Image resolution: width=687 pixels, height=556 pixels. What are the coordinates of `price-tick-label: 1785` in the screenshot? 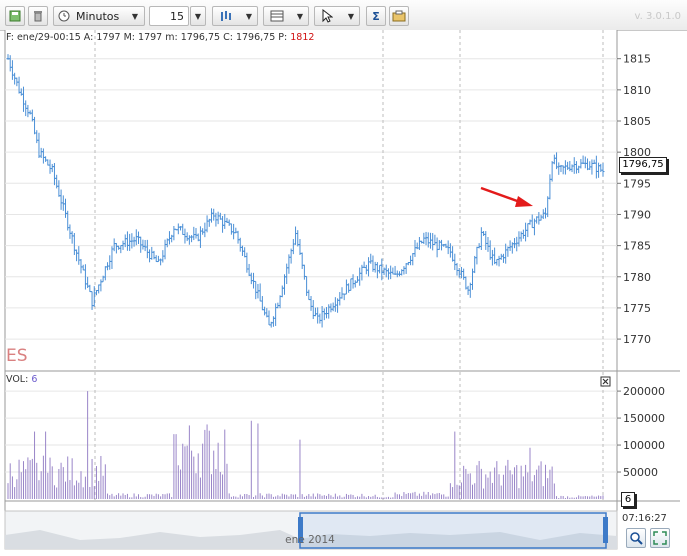 It's located at (637, 246).